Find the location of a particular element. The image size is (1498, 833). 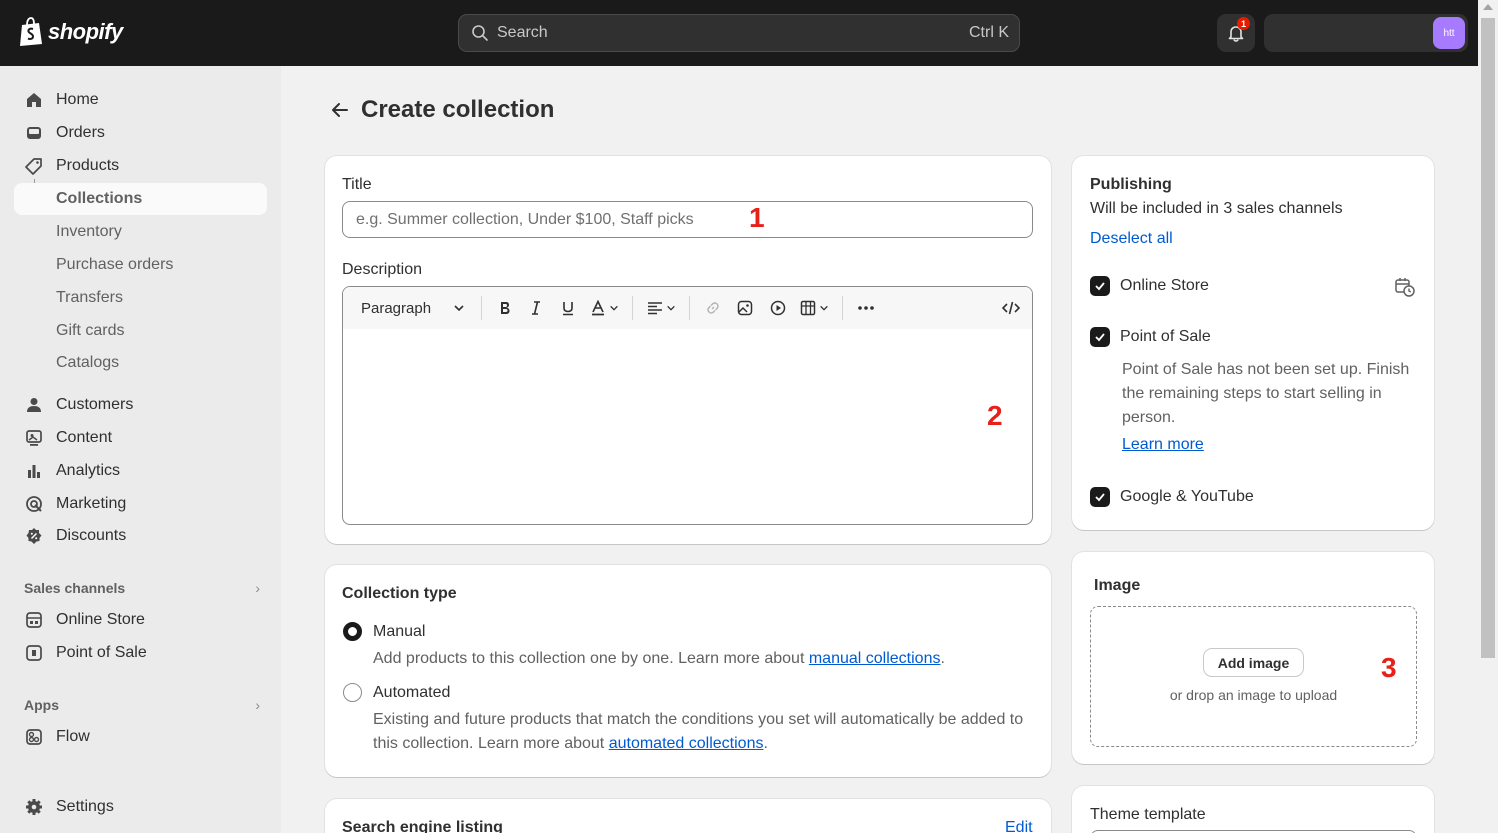

page-title: Create collection is located at coordinates (458, 109).